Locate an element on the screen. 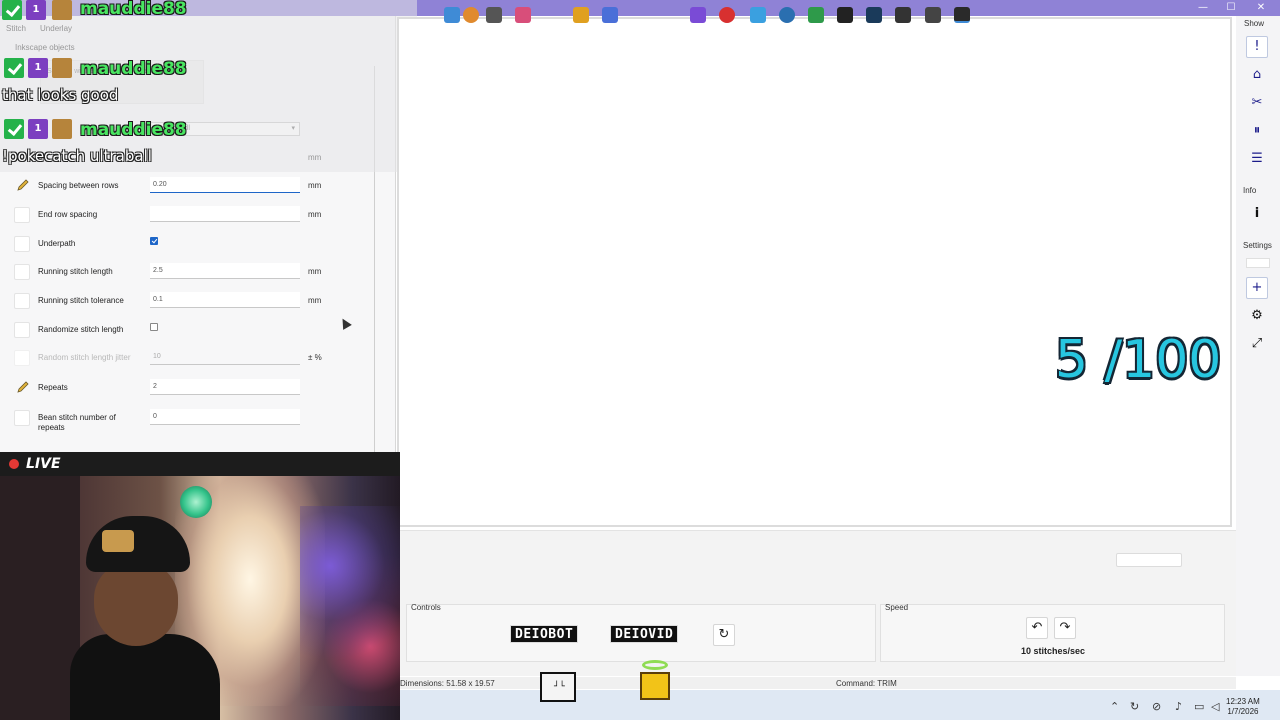 The height and width of the screenshot is (720, 1280). taskbar is located at coordinates (840, 705).